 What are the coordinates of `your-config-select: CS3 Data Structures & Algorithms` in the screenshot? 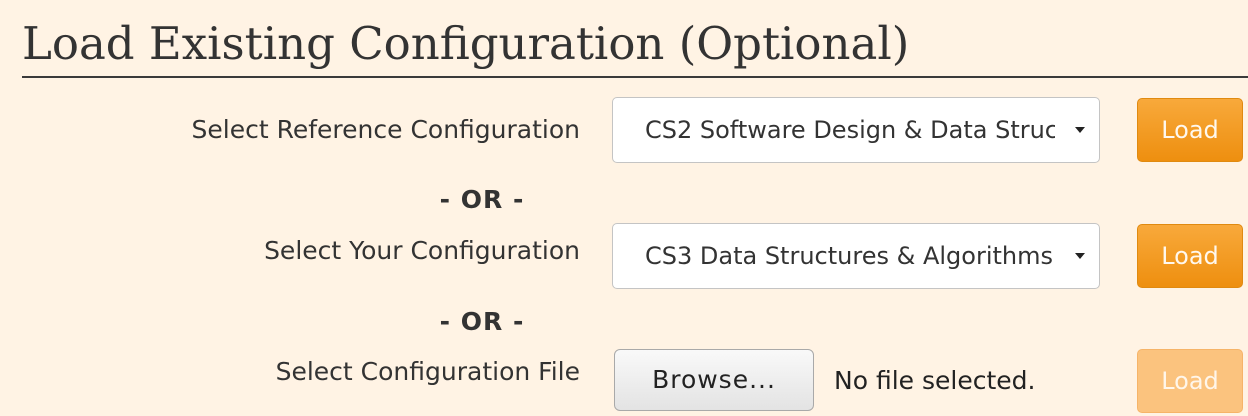 It's located at (856, 256).